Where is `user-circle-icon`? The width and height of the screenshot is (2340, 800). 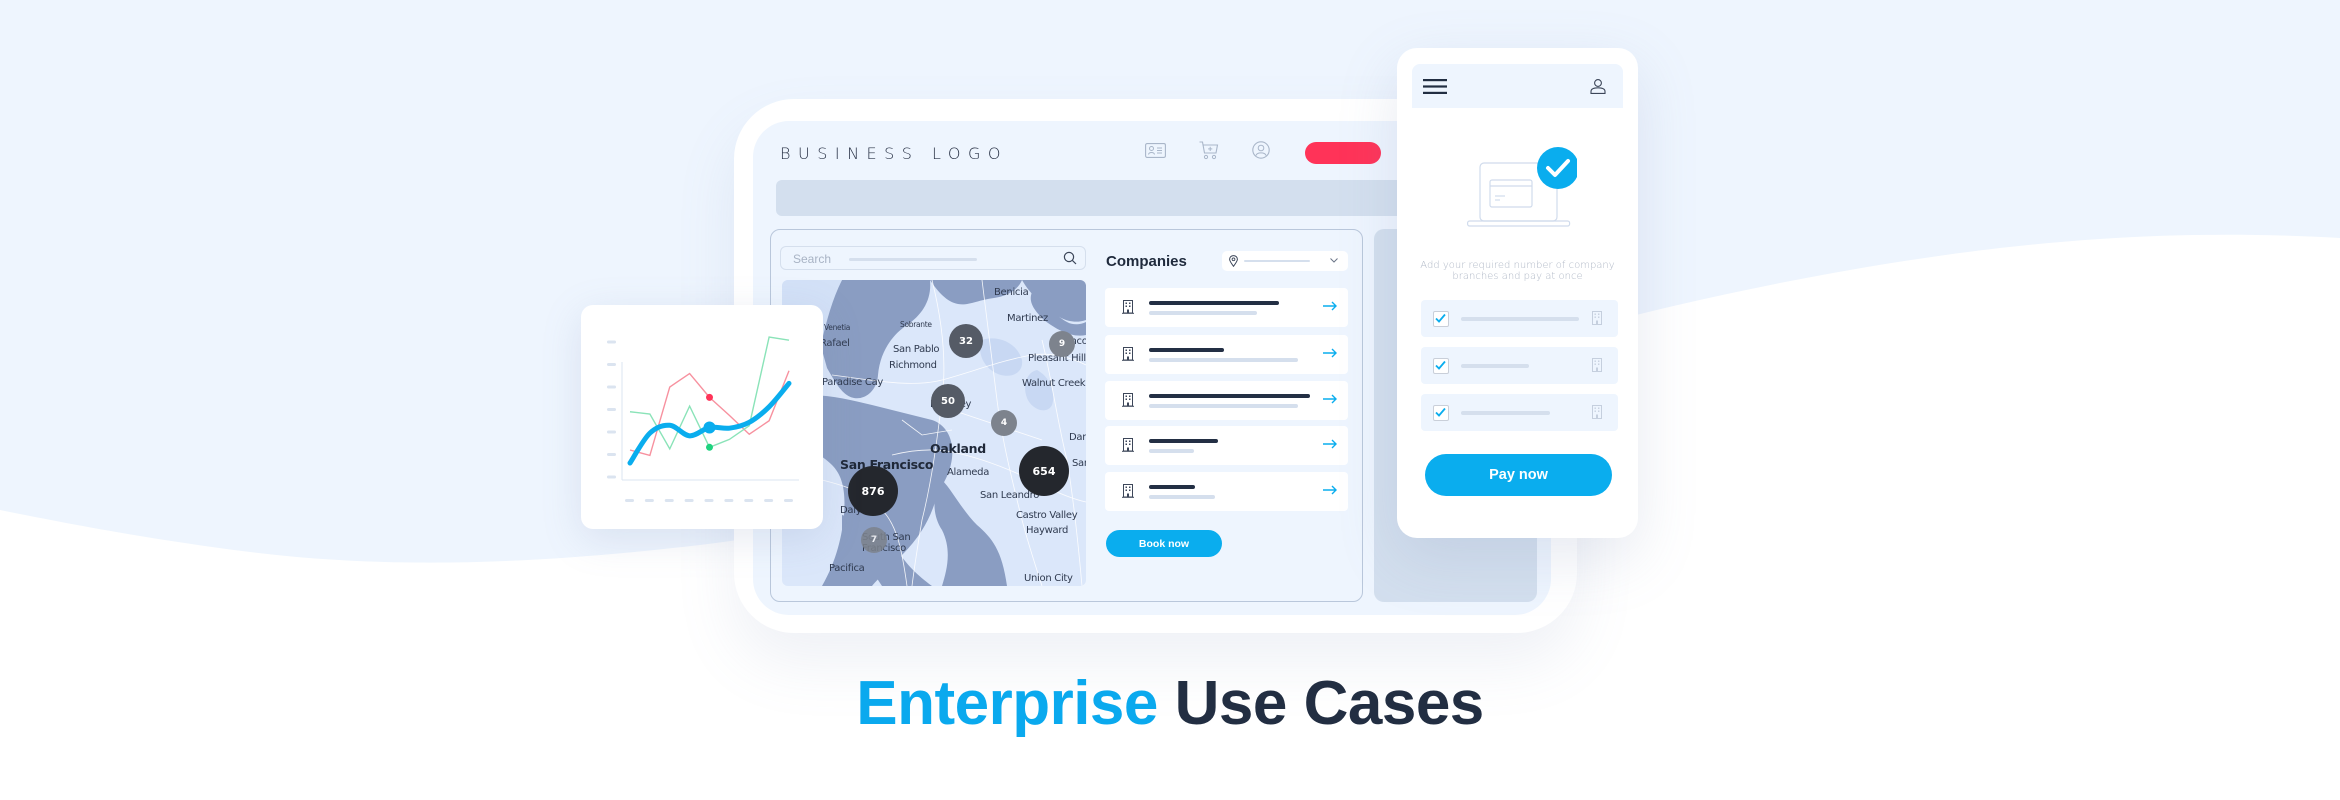 user-circle-icon is located at coordinates (1261, 150).